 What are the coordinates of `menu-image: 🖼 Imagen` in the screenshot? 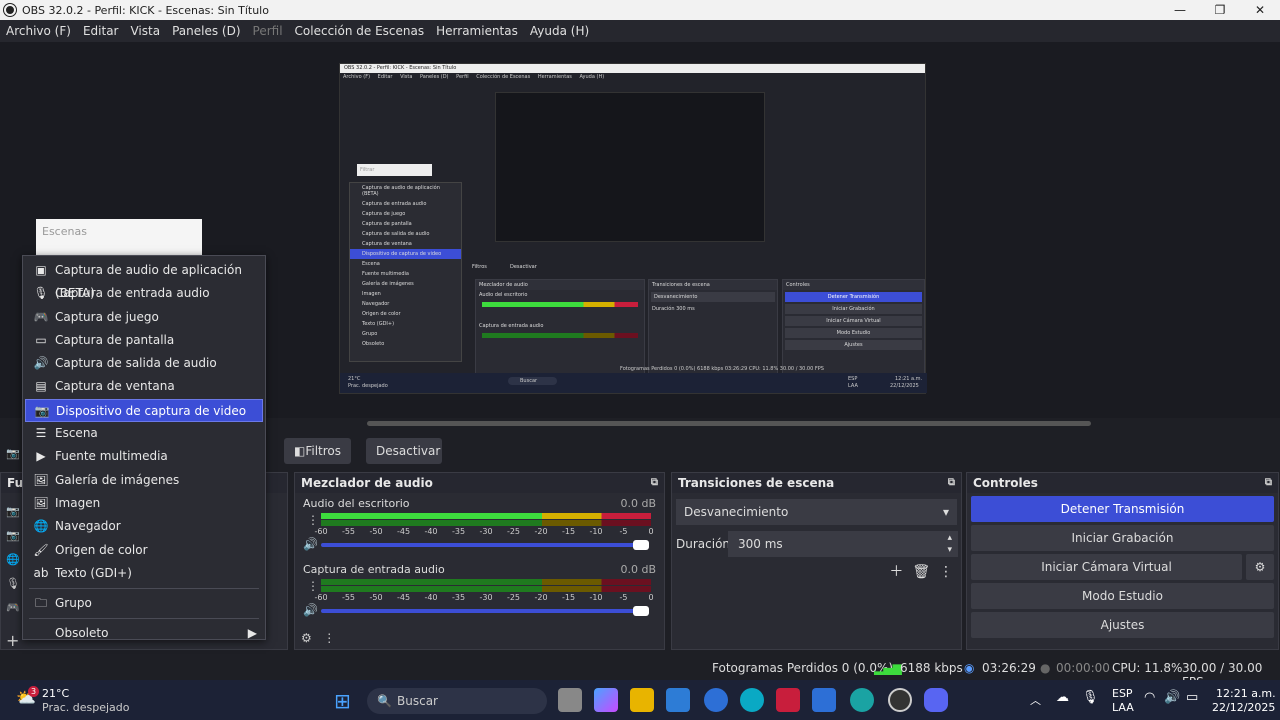 It's located at (144, 503).